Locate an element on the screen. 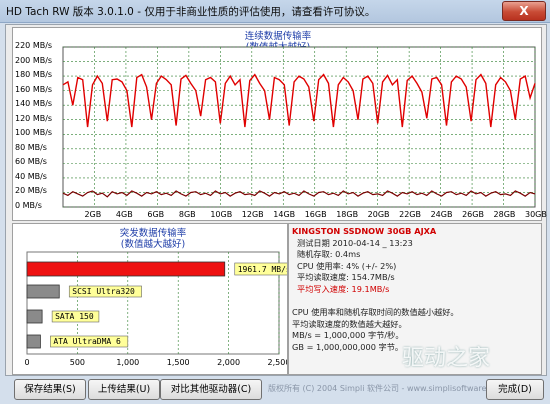 The height and width of the screenshot is (404, 550). close-button: X is located at coordinates (524, 11).